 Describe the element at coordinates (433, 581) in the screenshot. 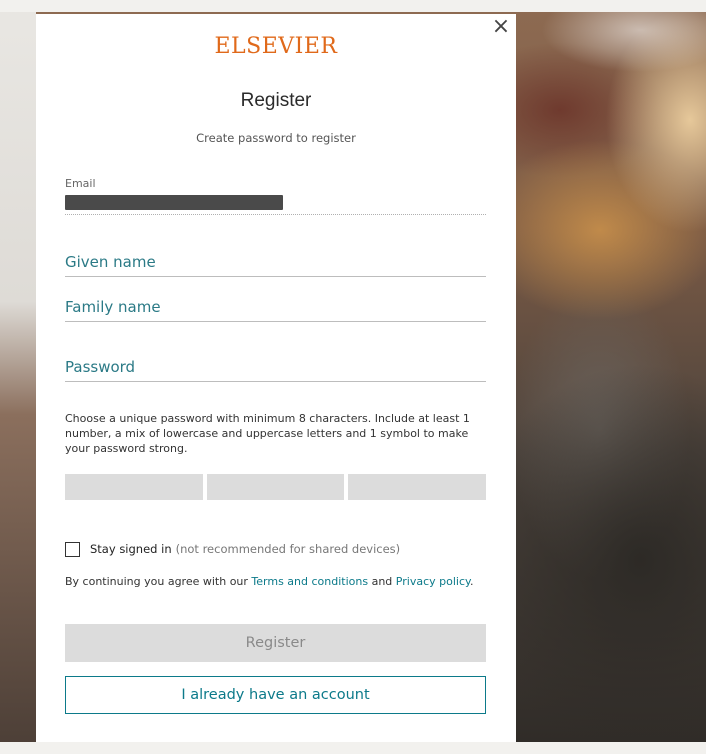

I see `privacy-policy-link: Privacy policy` at that location.